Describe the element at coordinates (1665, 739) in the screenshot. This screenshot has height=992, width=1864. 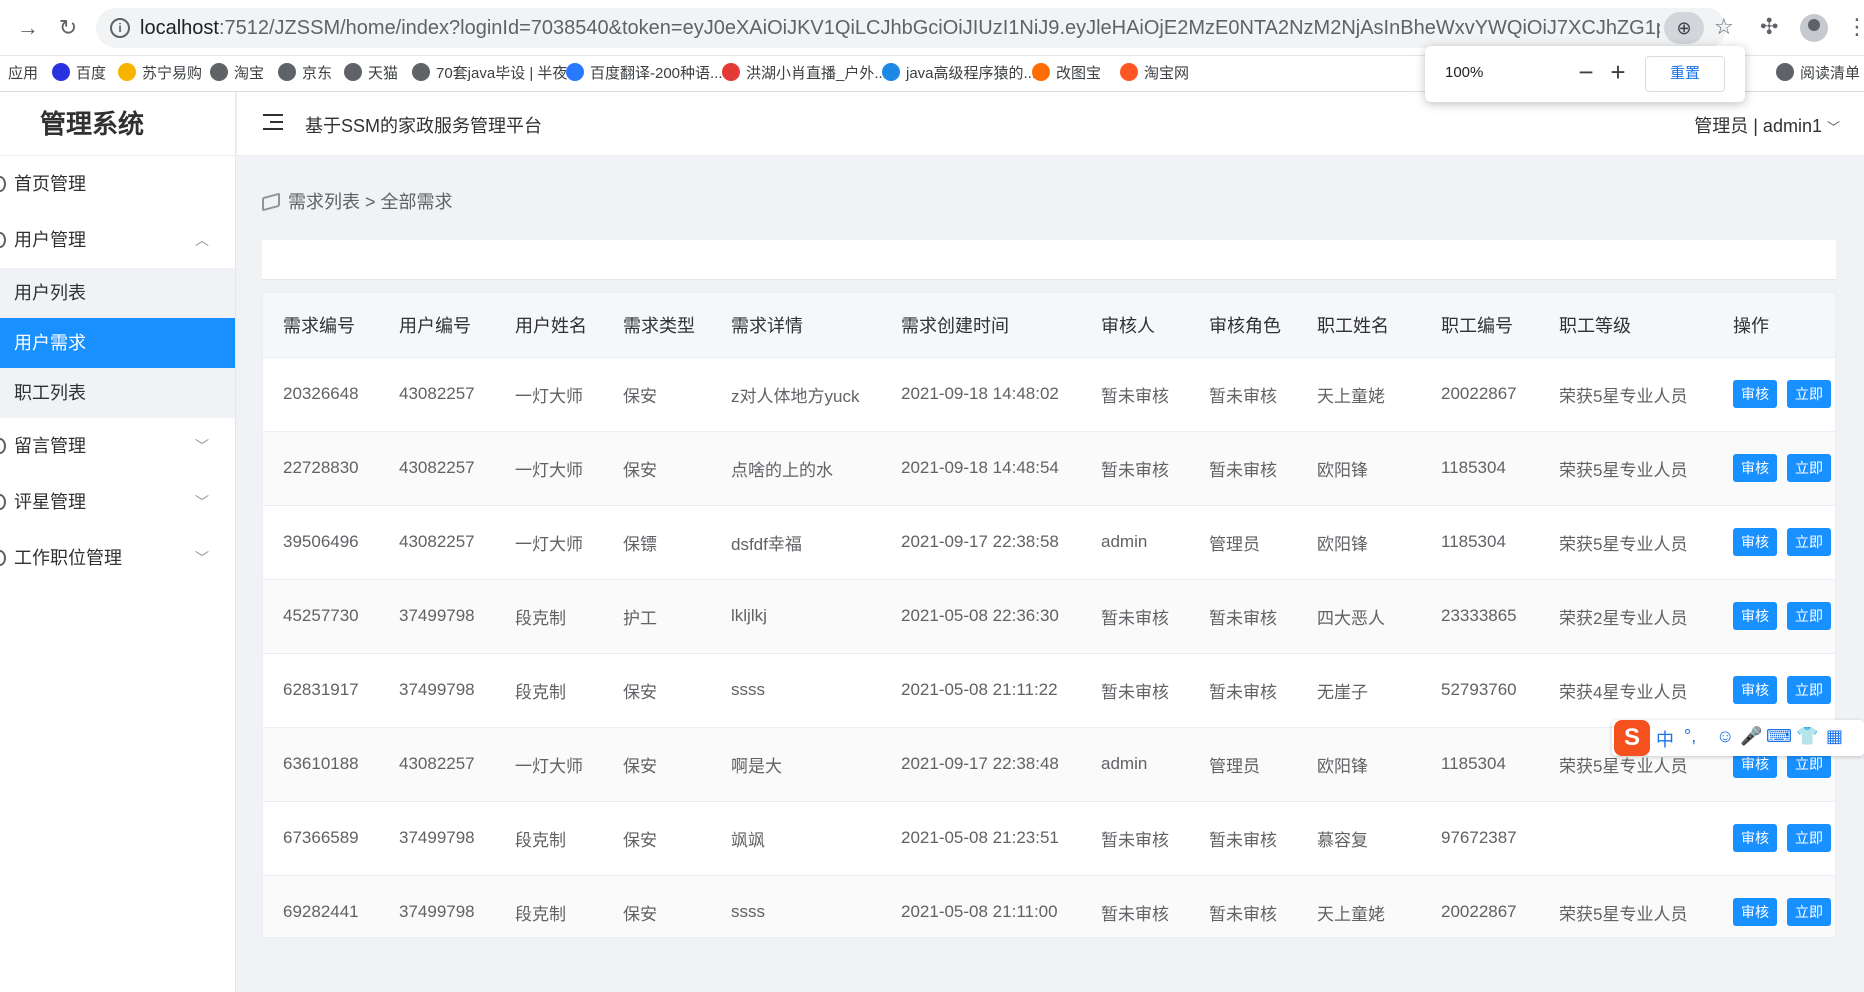
I see `ime-chinese-icon: 中` at that location.